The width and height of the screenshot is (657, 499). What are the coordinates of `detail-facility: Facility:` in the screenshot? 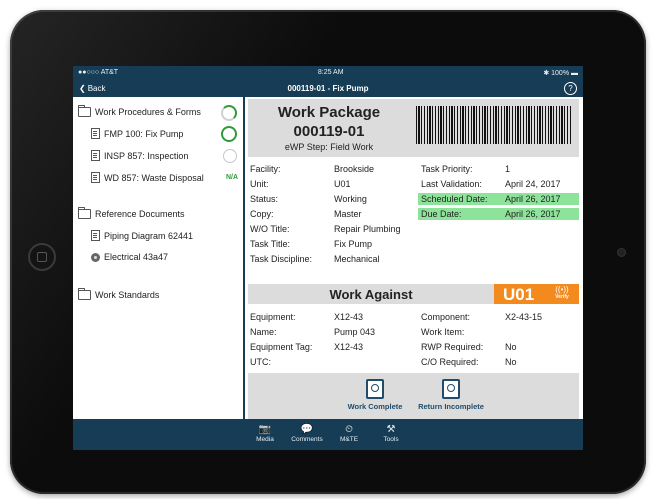 It's located at (265, 169).